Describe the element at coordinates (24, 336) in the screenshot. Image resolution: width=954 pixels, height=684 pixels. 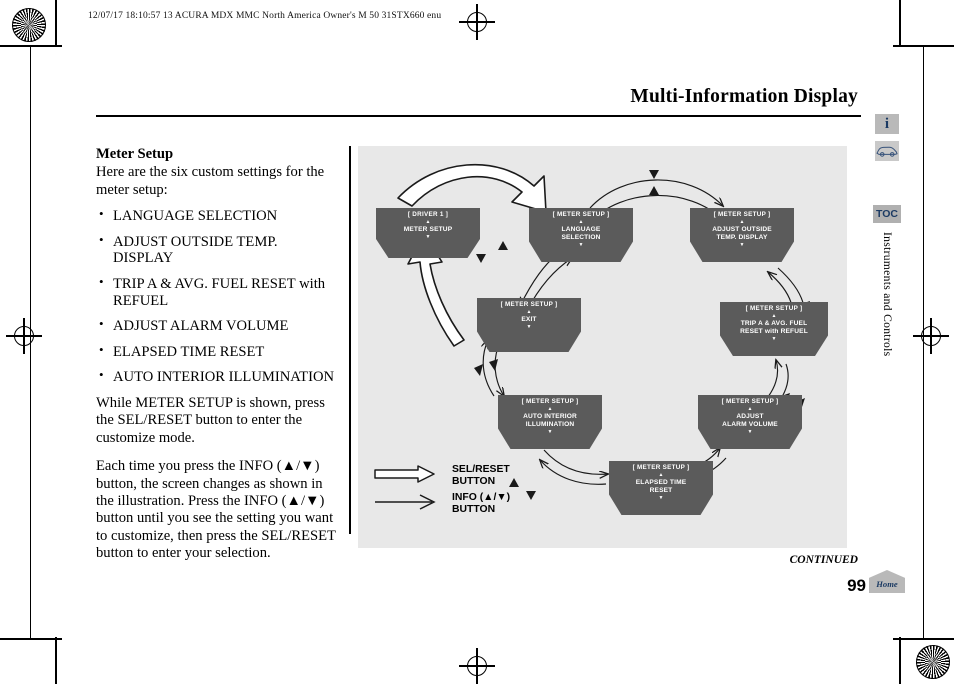
I see `registration-target-left` at that location.